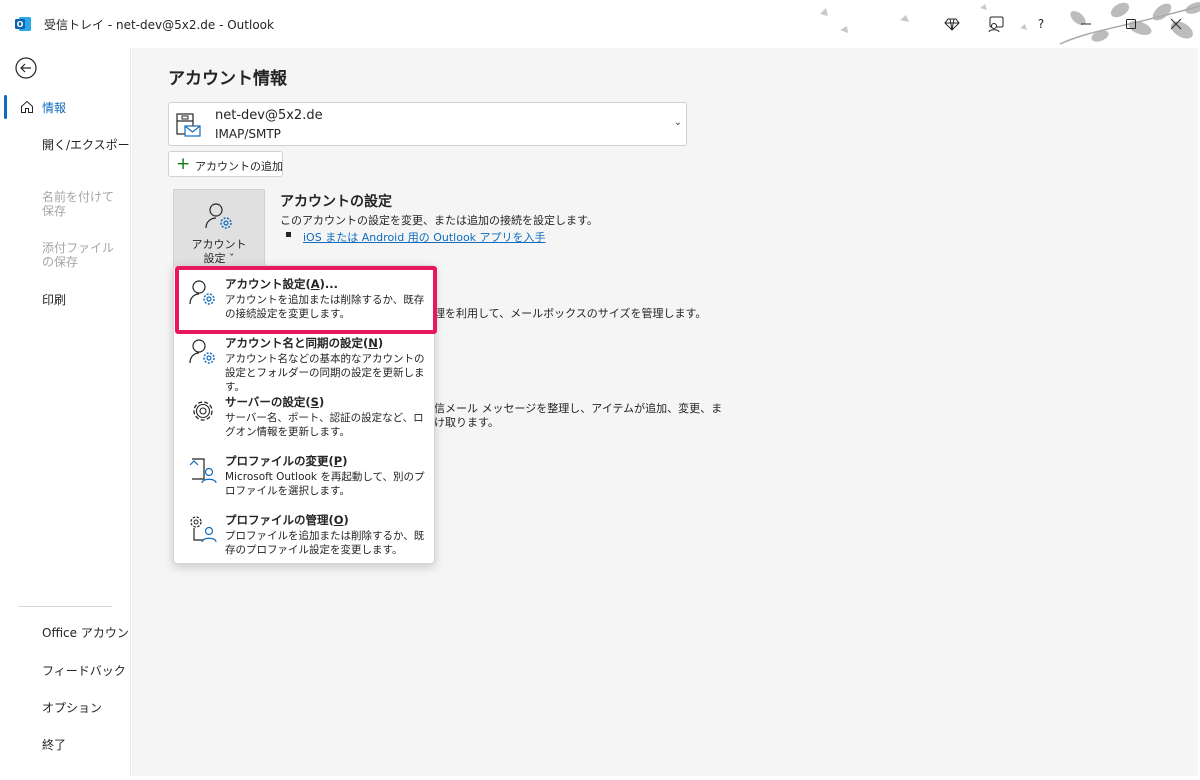 Image resolution: width=1200 pixels, height=780 pixels. Describe the element at coordinates (218, 216) in the screenshot. I see `account-settings-icon` at that location.